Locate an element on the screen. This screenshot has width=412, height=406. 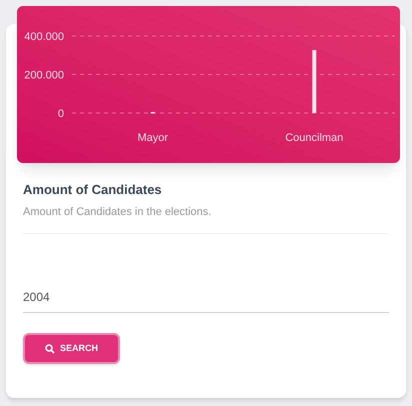
card-subtitle: Amount of Candidates in the elections. is located at coordinates (117, 212).